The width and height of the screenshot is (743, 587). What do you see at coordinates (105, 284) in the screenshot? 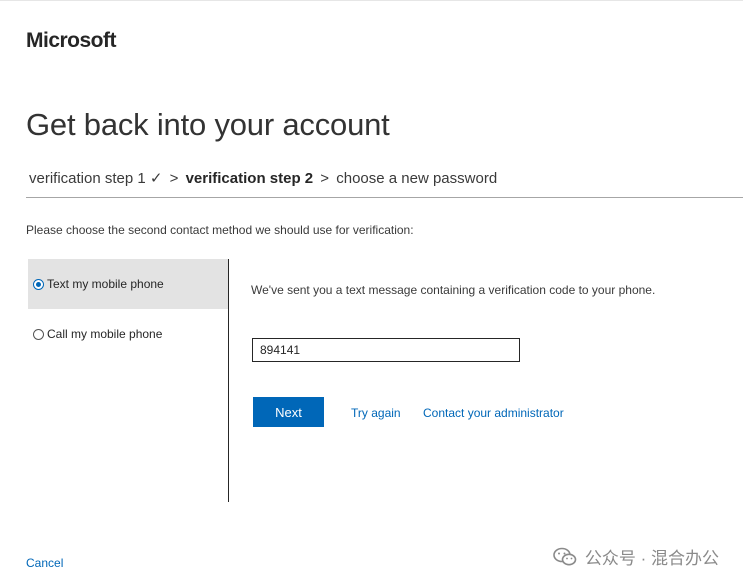
I see `option-label: Text my mobile phone` at bounding box center [105, 284].